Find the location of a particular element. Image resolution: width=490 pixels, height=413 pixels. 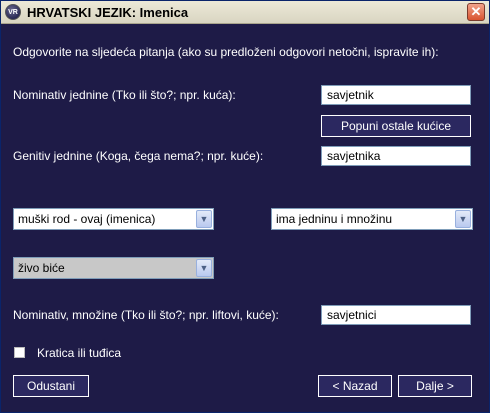

number-select-value: ima jedninu i množinu is located at coordinates (334, 219).